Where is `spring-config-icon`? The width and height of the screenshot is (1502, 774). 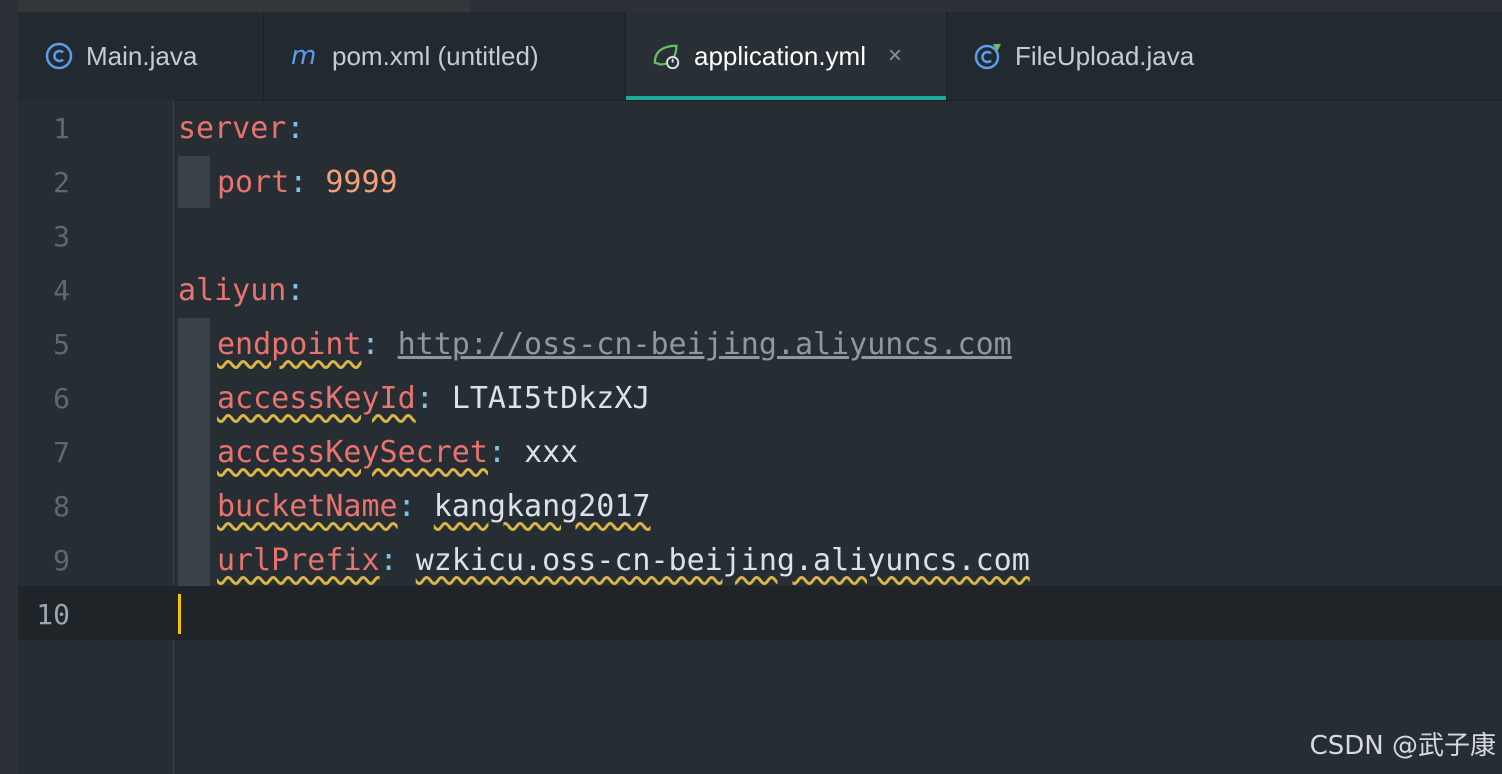 spring-config-icon is located at coordinates (667, 56).